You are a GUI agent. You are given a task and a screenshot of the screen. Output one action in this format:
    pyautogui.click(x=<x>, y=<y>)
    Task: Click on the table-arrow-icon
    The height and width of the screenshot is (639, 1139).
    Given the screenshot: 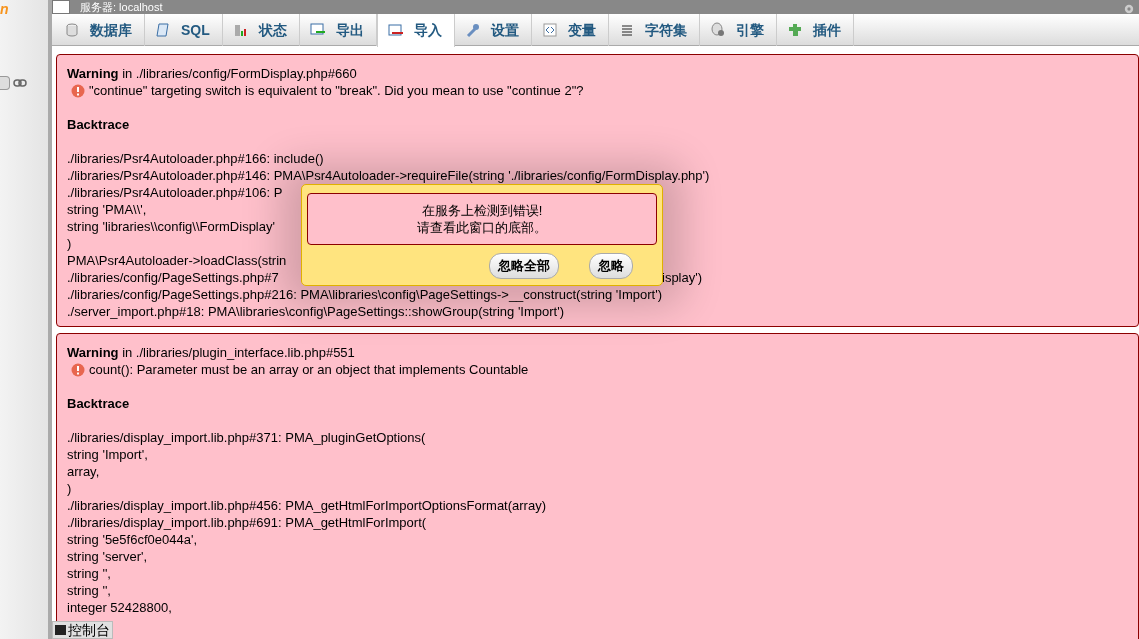 What is the action you would take?
    pyautogui.click(x=395, y=30)
    